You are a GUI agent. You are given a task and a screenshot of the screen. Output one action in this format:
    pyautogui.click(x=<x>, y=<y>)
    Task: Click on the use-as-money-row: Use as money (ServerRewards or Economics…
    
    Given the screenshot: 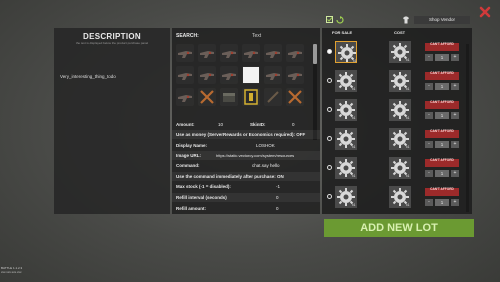 What is the action you would take?
    pyautogui.click(x=246, y=134)
    